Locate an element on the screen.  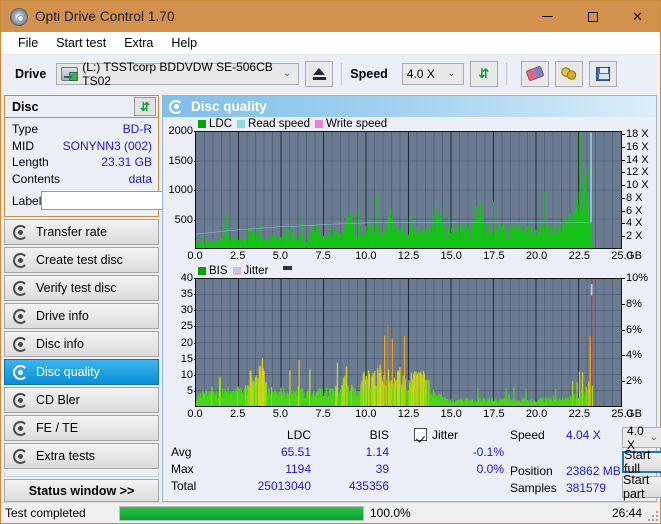
sidebar-item-verify-test-disc: Verify test disc is located at coordinates (81, 288).